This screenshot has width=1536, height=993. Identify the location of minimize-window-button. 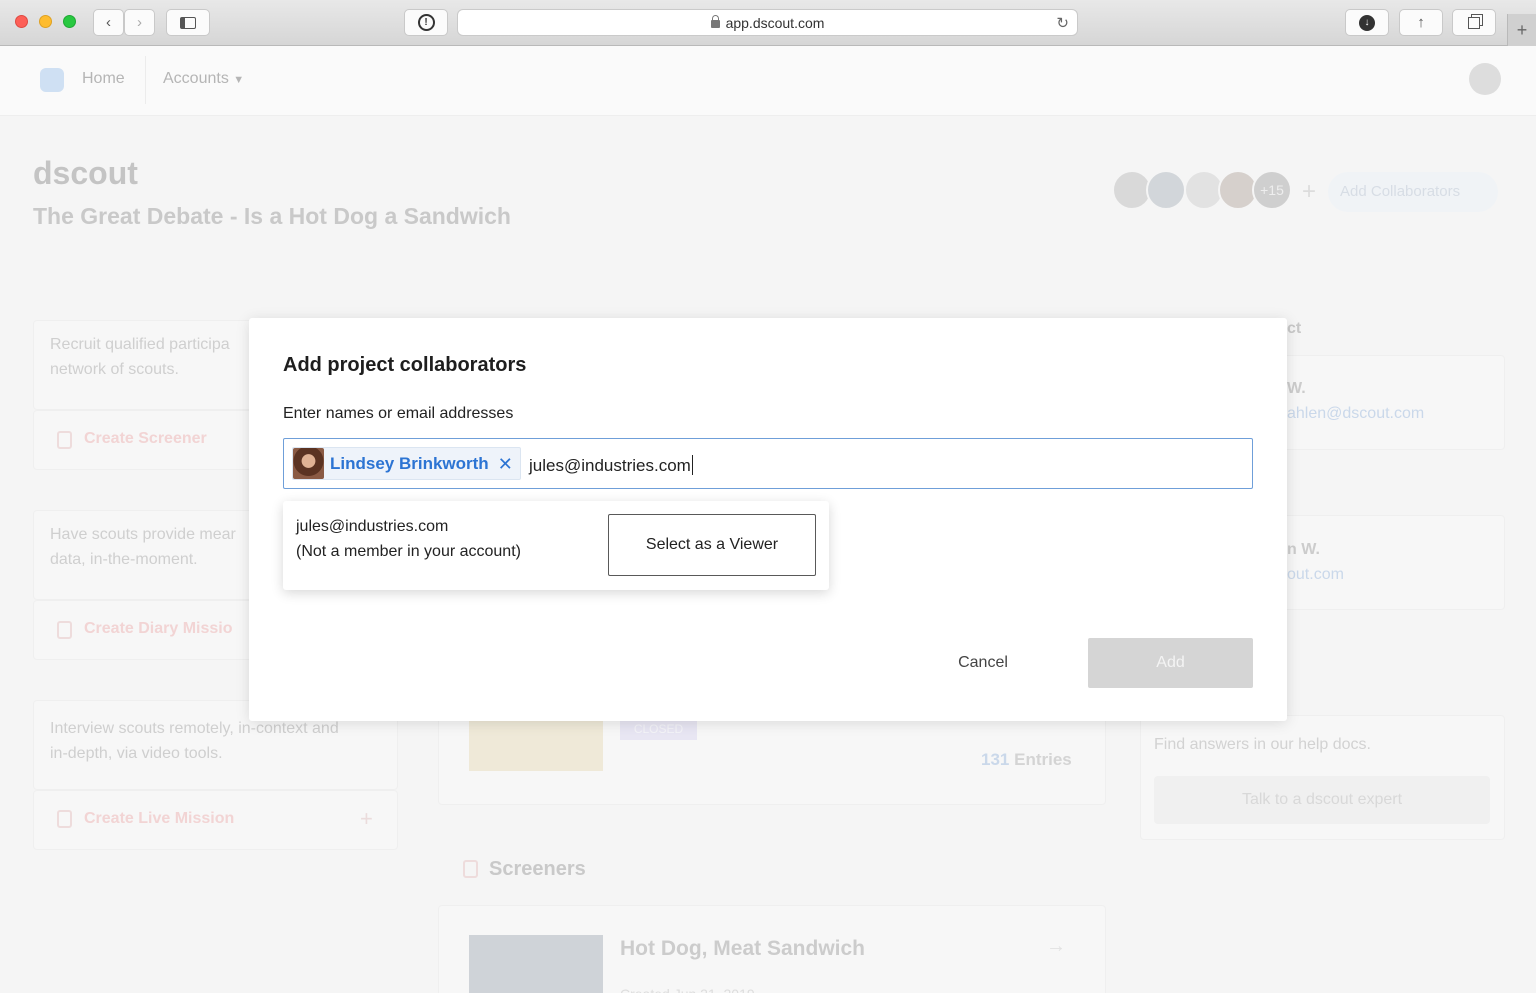
(45, 21).